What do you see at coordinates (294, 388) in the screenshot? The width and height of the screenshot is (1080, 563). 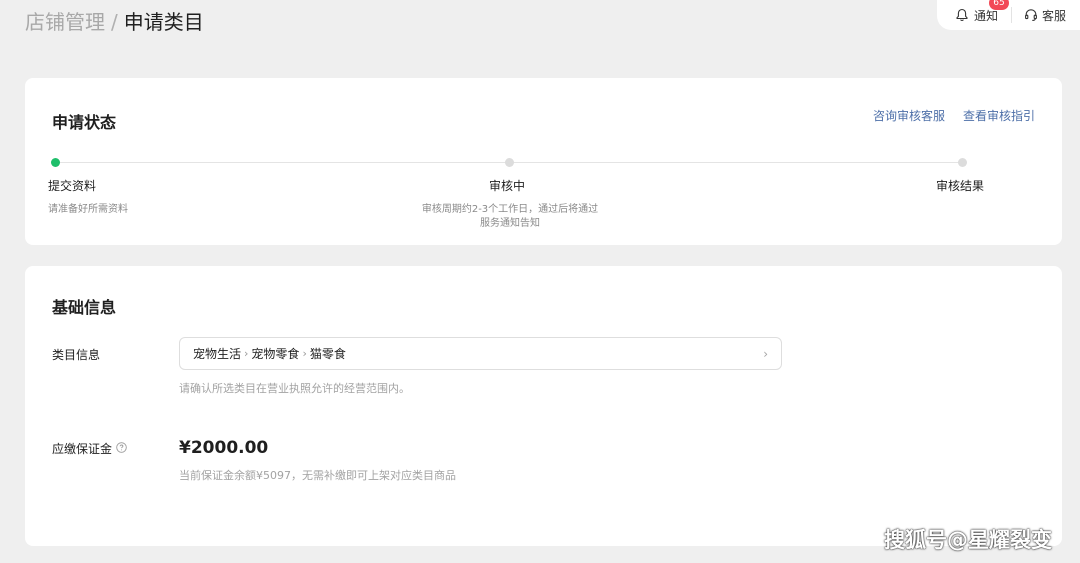 I see `category-hint: 请确认所选类目在营业执照允许的经营范围内。` at bounding box center [294, 388].